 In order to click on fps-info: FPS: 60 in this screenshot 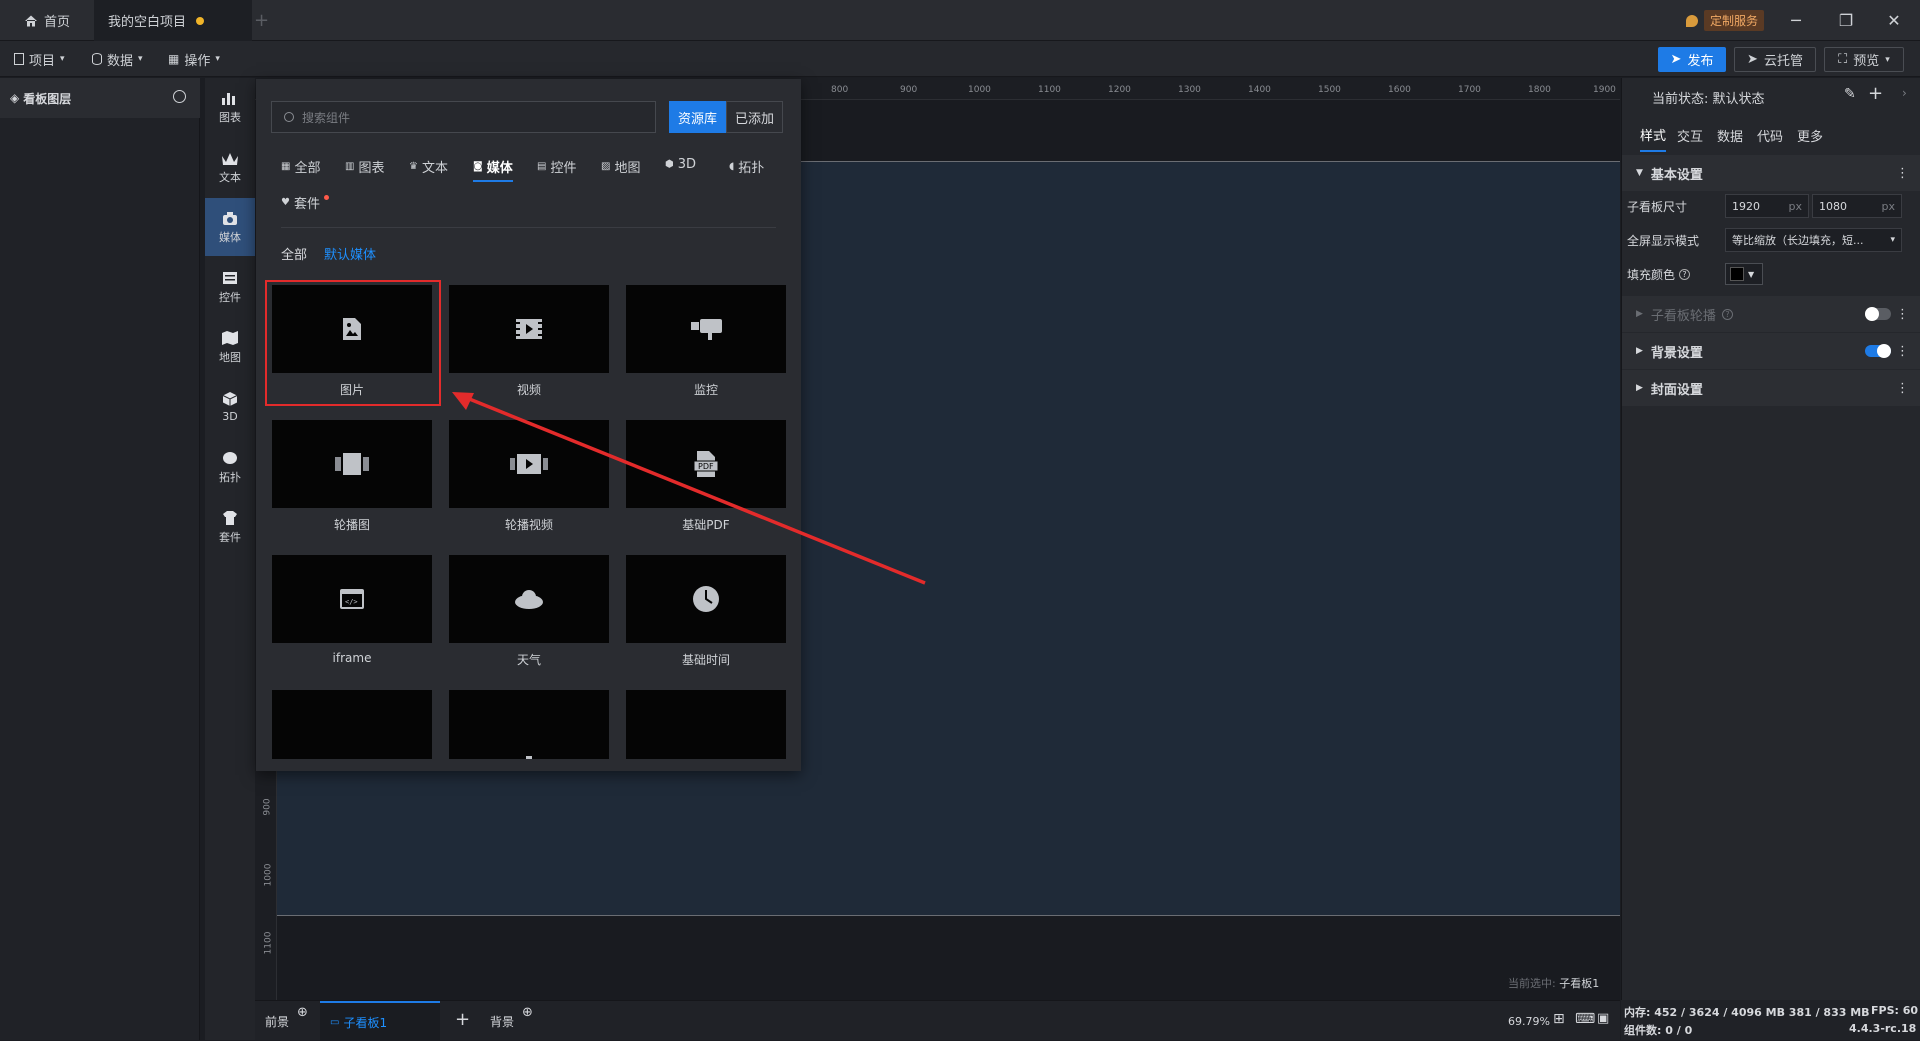, I will do `click(1894, 1010)`.